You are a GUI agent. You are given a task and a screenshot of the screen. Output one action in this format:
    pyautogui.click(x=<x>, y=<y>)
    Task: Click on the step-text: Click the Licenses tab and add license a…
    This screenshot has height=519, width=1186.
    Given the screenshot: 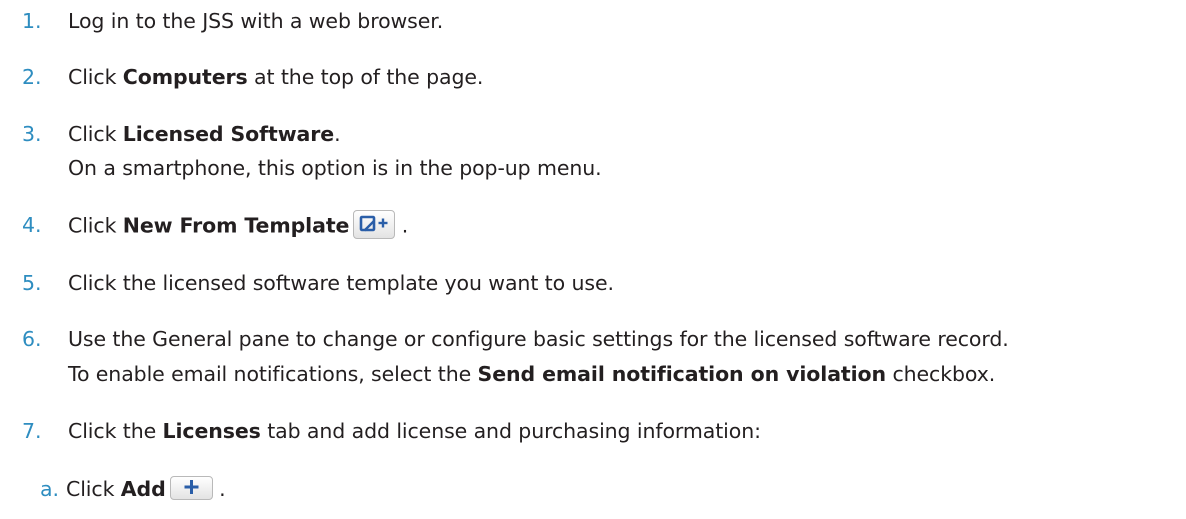 What is the action you would take?
    pyautogui.click(x=414, y=431)
    